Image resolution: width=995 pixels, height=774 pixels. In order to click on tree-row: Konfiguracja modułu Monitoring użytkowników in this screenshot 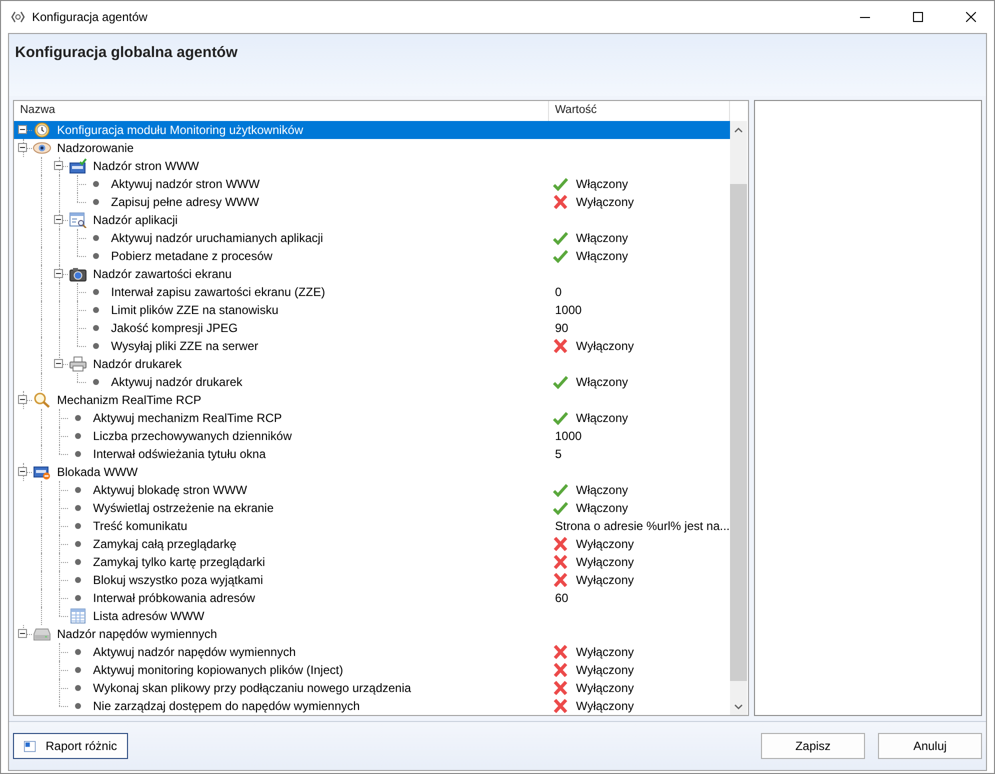, I will do `click(372, 130)`.